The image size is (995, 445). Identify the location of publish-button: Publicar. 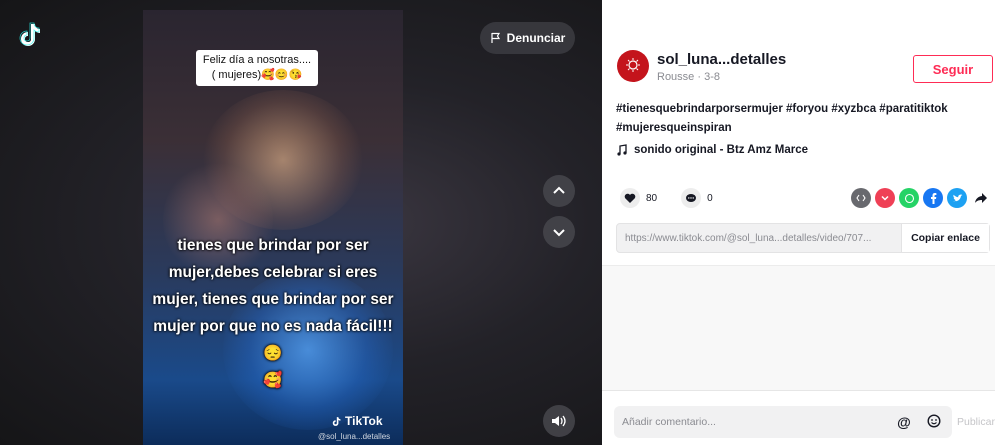
(976, 422).